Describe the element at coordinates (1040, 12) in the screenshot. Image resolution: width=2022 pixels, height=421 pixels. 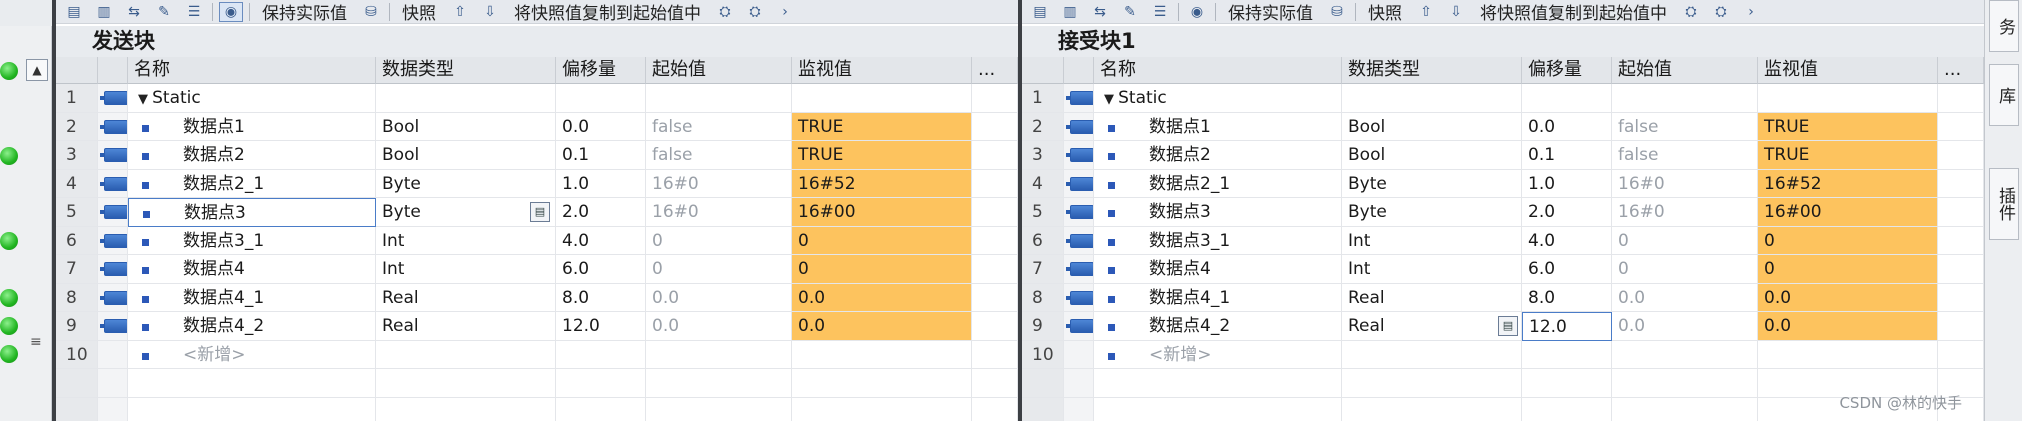
I see `insert-row-icon: ▤` at that location.